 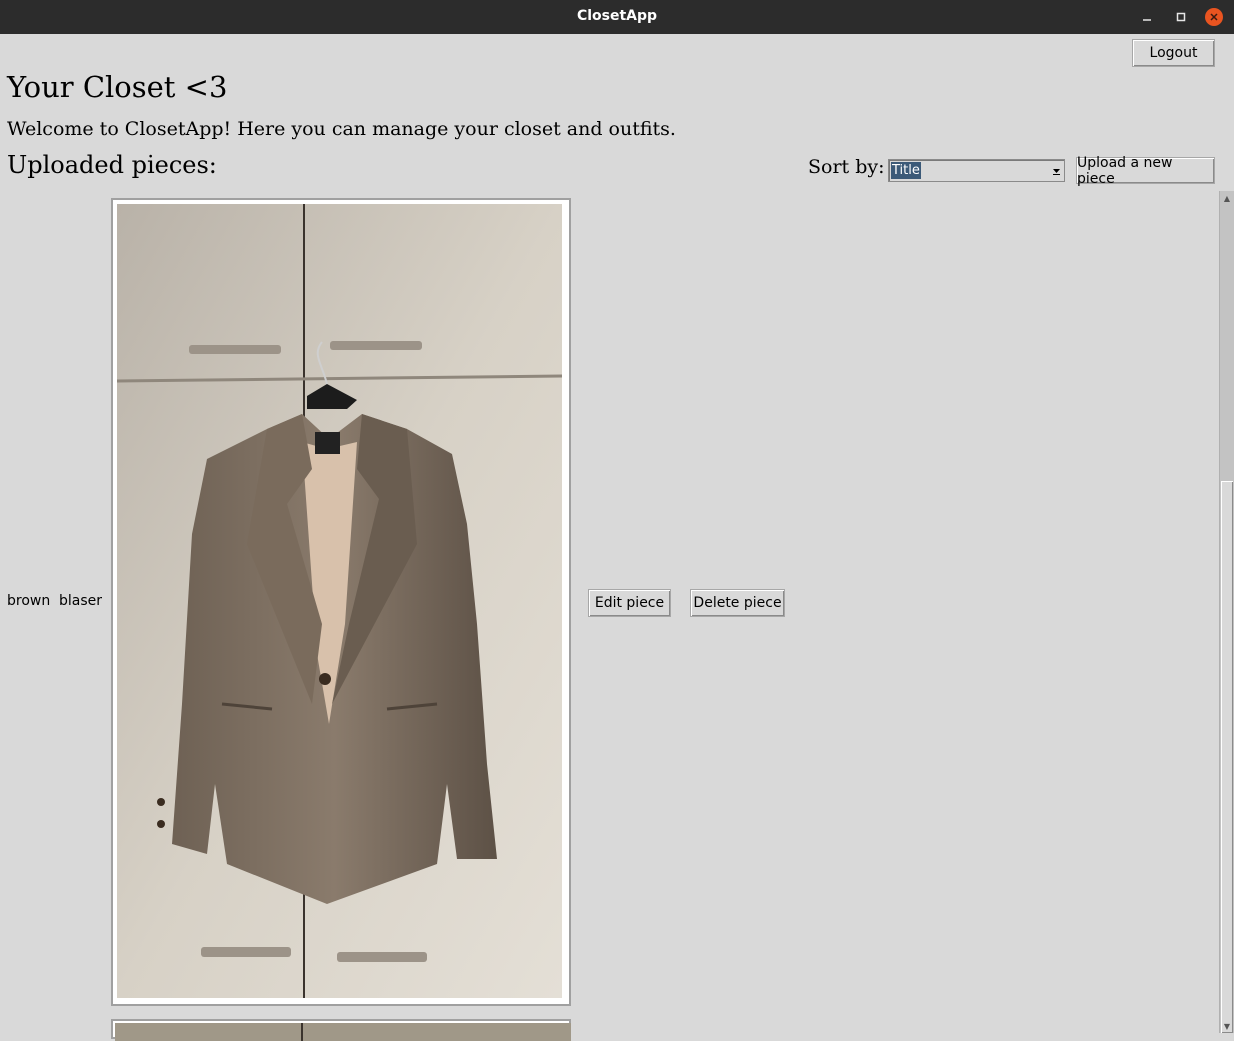 What do you see at coordinates (29, 601) in the screenshot?
I see `piece-color: brown` at bounding box center [29, 601].